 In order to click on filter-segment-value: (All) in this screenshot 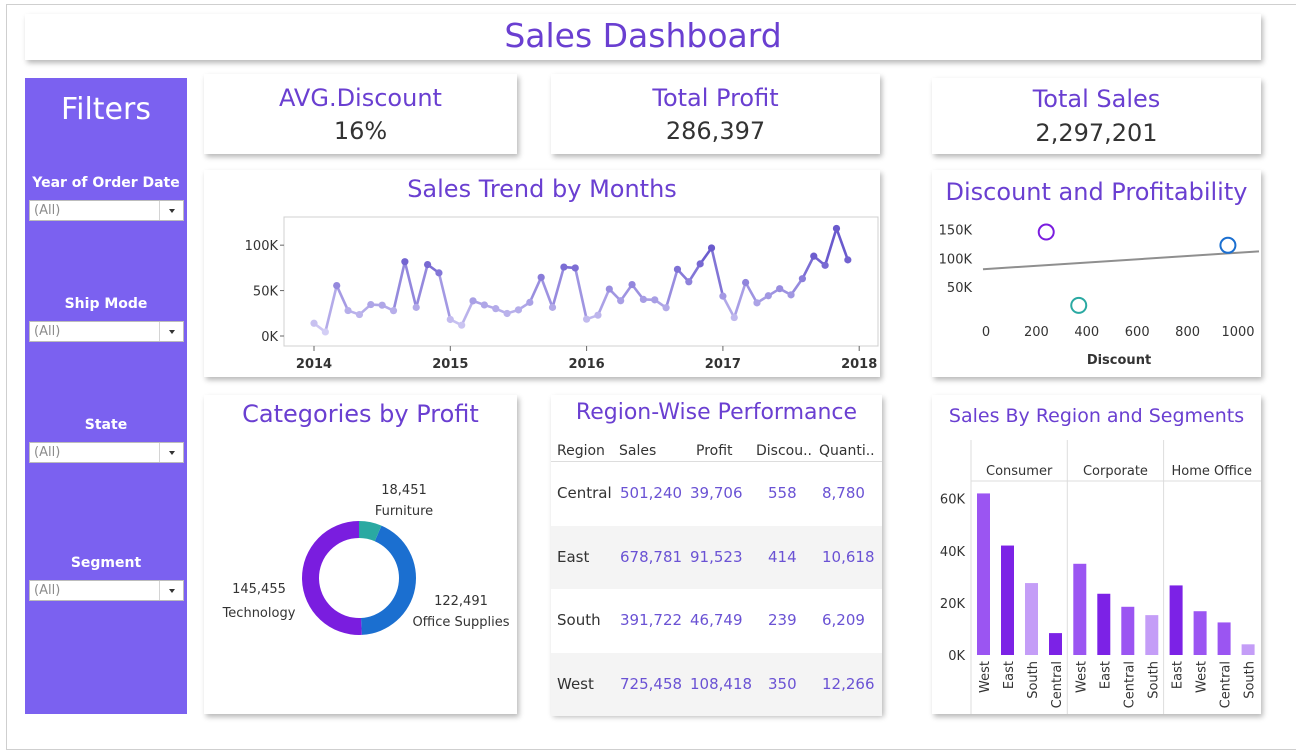, I will do `click(47, 590)`.